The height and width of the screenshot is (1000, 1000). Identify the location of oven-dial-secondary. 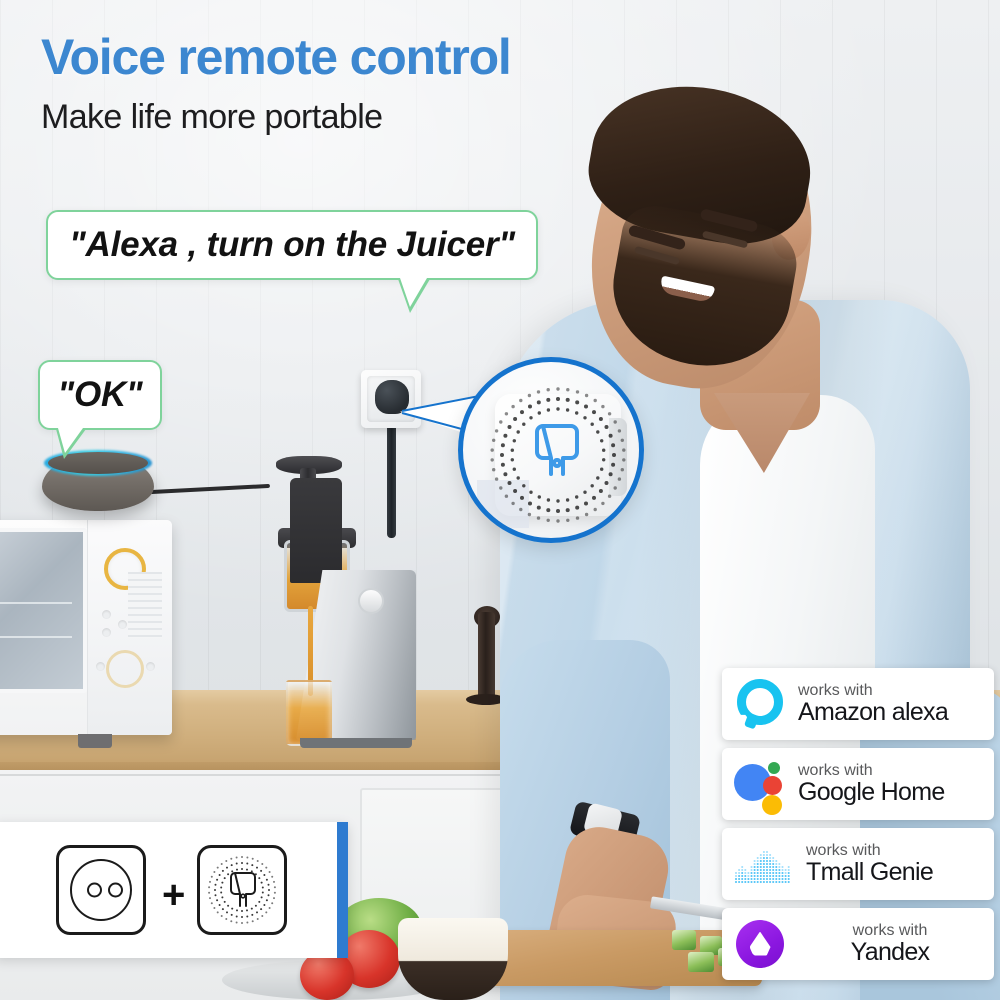
(125, 669).